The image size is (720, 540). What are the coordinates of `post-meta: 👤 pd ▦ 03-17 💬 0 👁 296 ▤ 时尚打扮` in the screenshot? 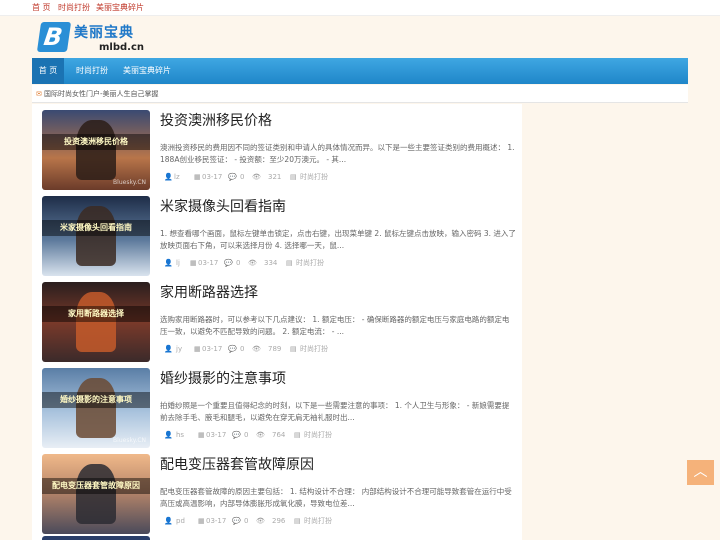 It's located at (334, 521).